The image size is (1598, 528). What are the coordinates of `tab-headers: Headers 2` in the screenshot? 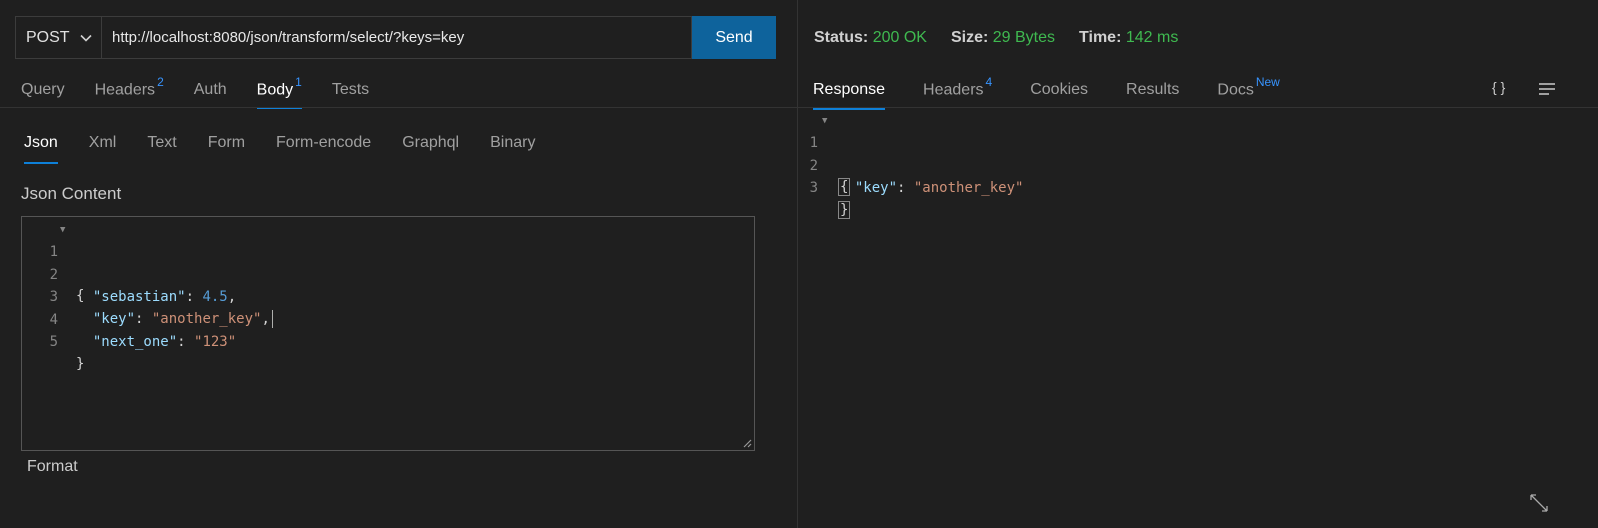 It's located at (129, 92).